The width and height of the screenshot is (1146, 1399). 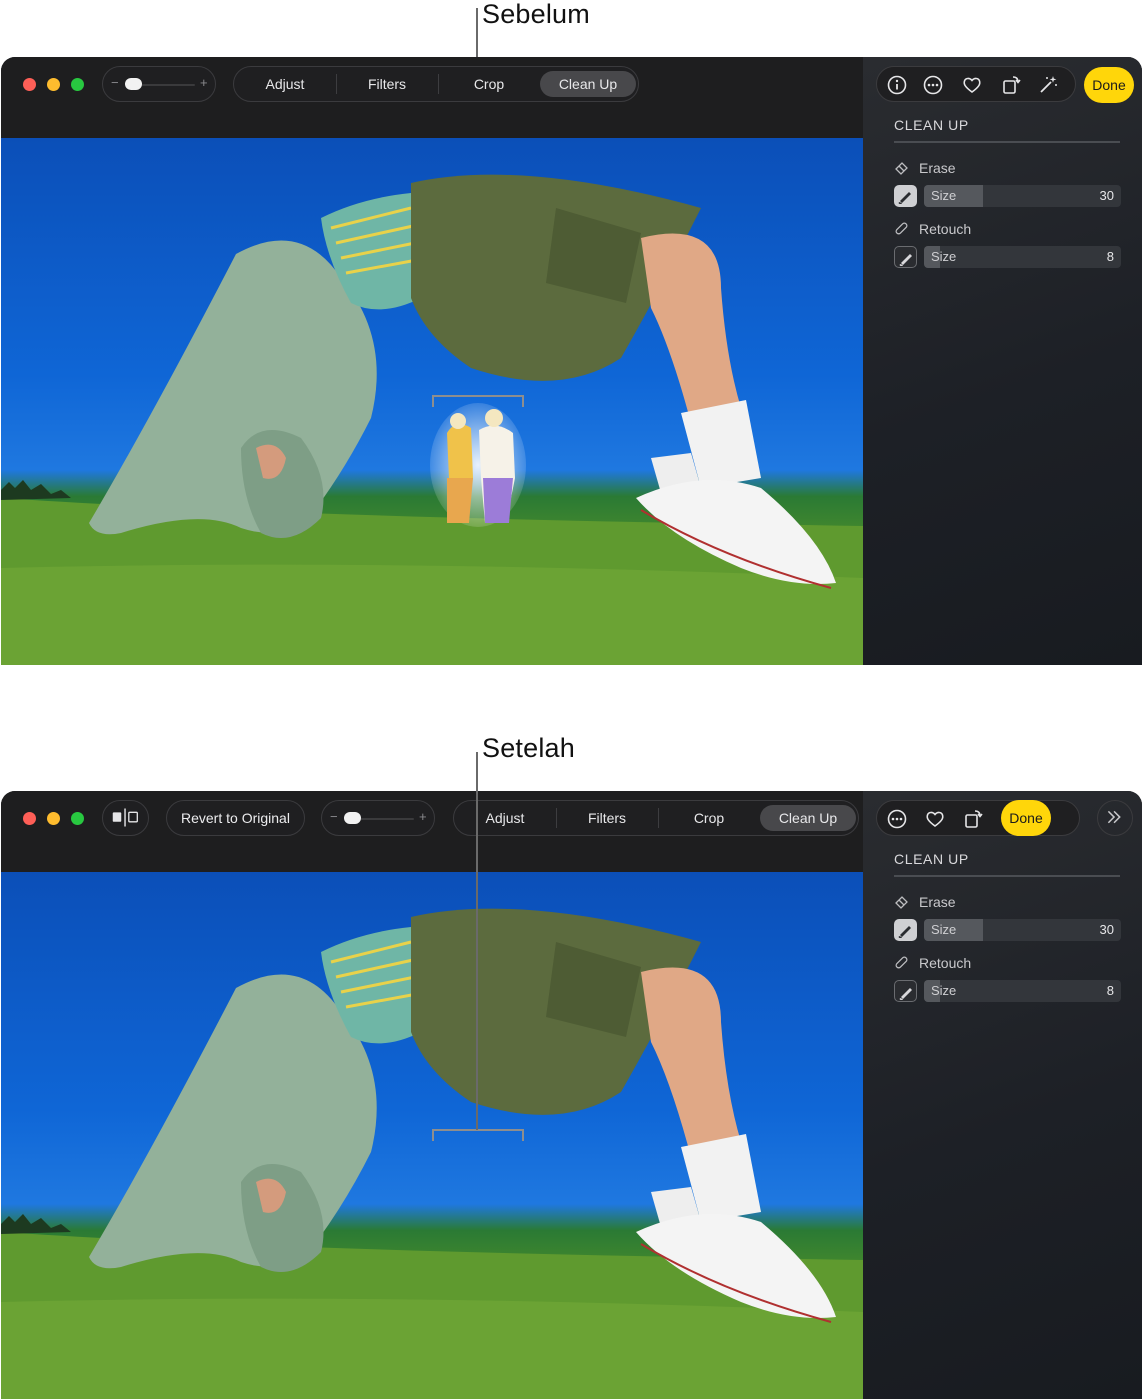 I want to click on toolbar-icons: Done, so click(x=978, y=818).